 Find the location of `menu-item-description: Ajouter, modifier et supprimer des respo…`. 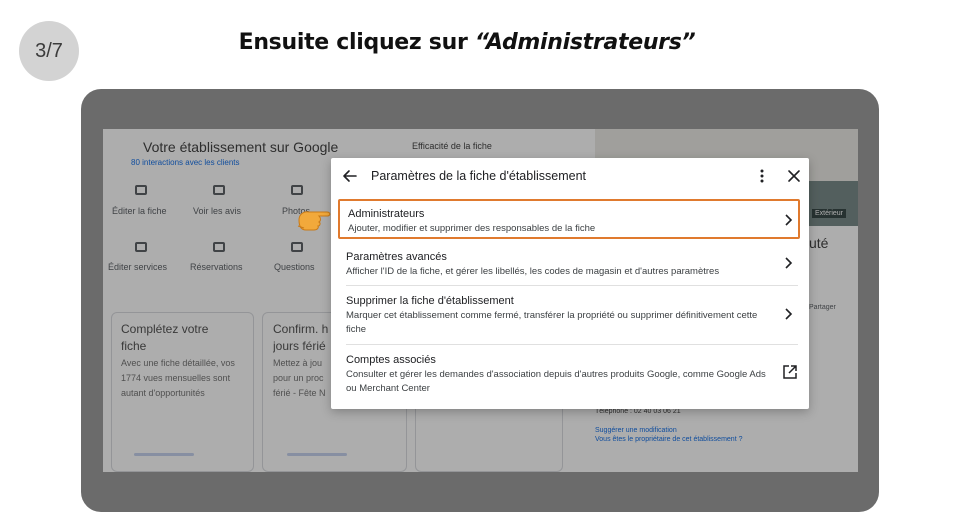

menu-item-description: Ajouter, modifier et supprimer des respo… is located at coordinates (472, 228).